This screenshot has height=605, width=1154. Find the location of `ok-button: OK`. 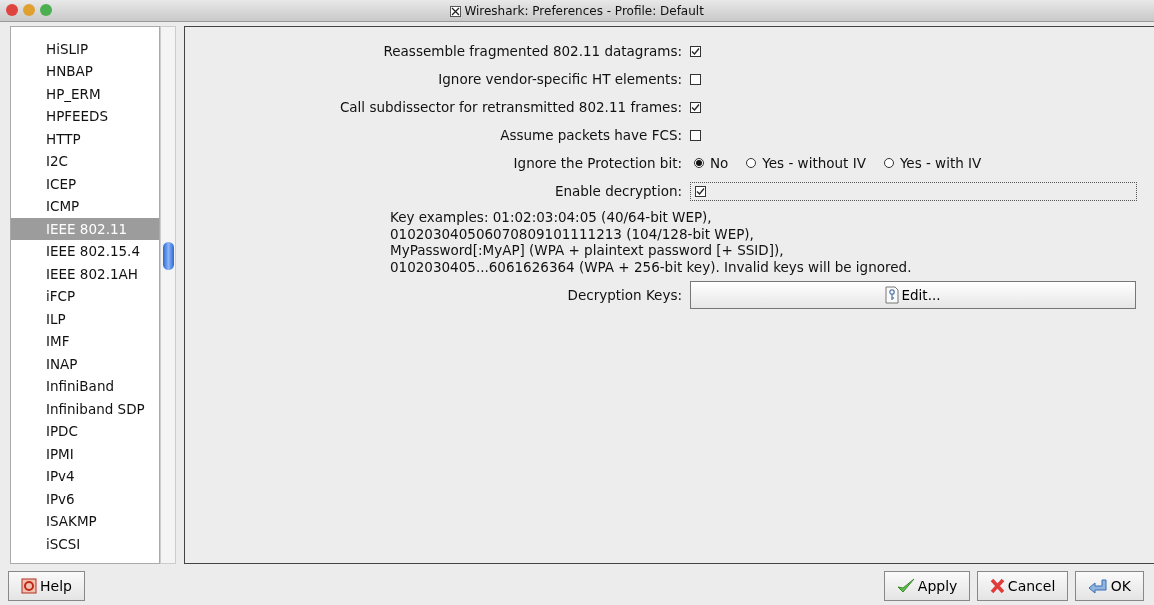

ok-button: OK is located at coordinates (1109, 586).